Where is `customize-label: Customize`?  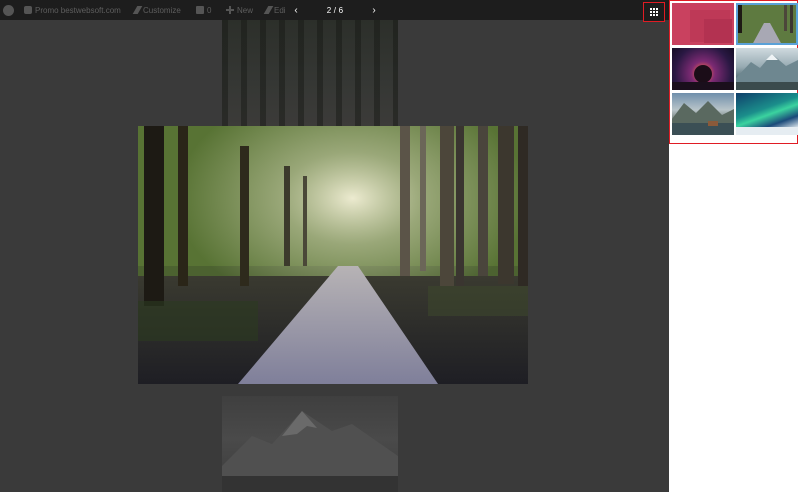 customize-label: Customize is located at coordinates (162, 10).